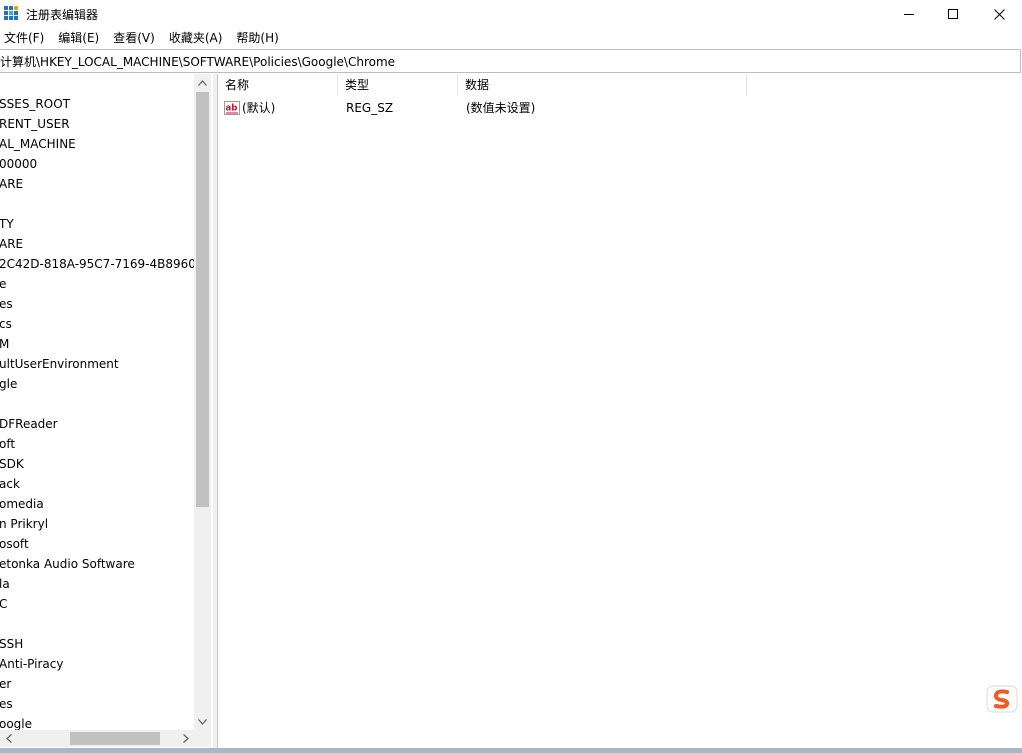  I want to click on tree-item: osoft, so click(14, 544).